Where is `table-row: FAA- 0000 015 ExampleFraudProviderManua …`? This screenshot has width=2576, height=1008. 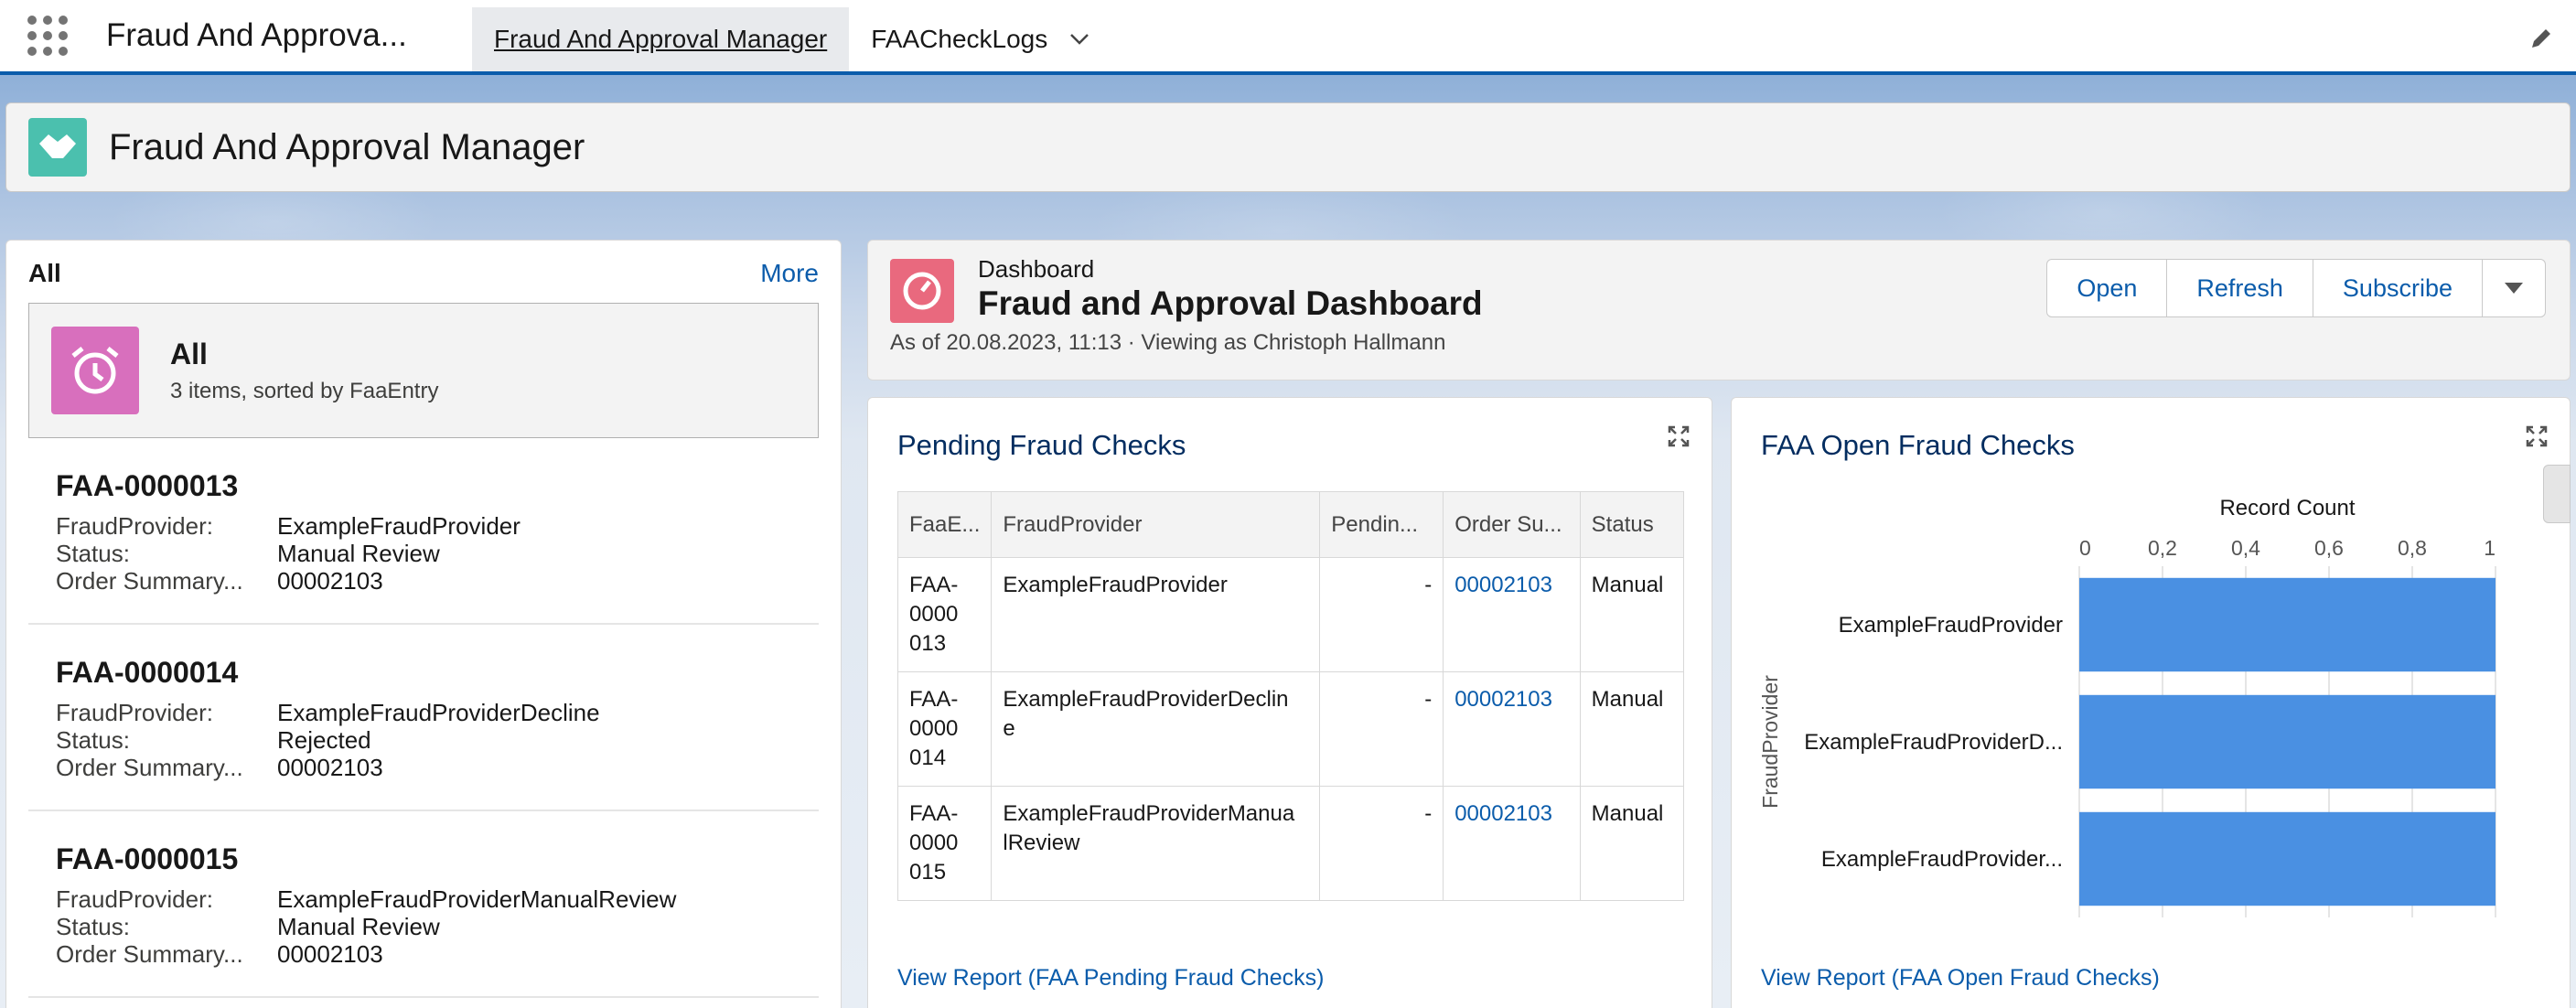
table-row: FAA- 0000 015 ExampleFraudProviderManua … is located at coordinates (1291, 843).